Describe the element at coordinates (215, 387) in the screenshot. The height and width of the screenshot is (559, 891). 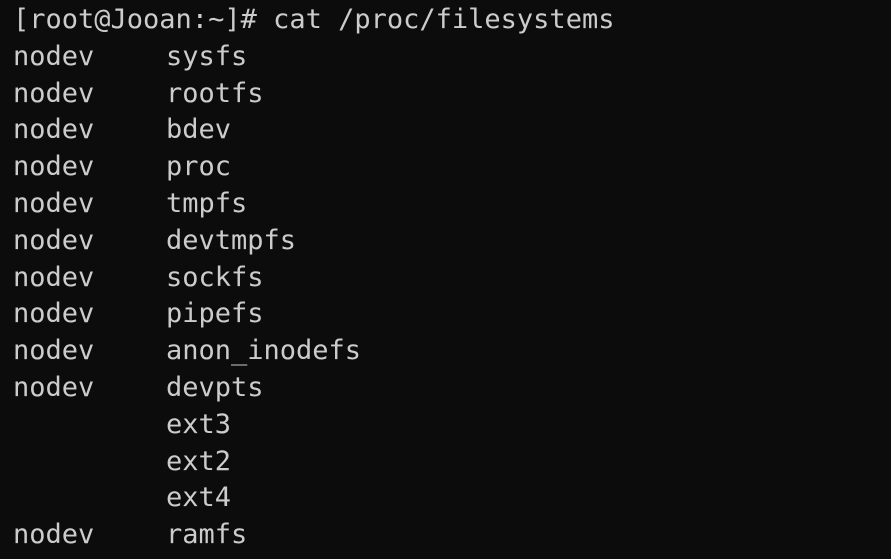
I see `filesystem-name: devpts` at that location.